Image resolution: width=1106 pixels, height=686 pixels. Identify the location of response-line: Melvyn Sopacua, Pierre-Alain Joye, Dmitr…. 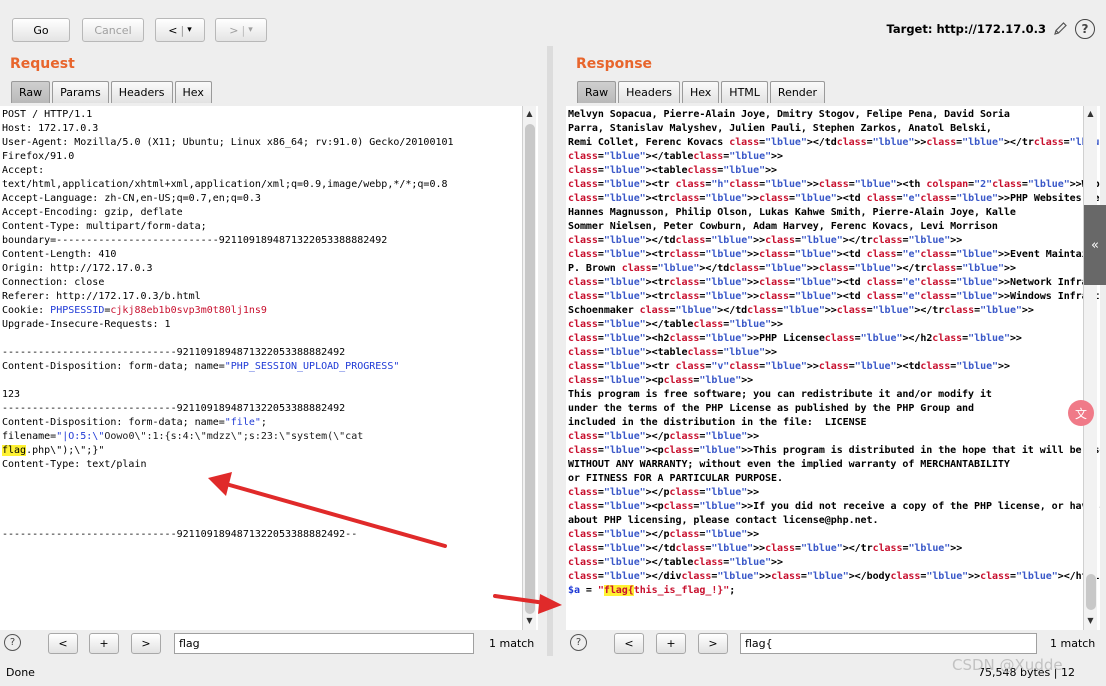
(789, 114).